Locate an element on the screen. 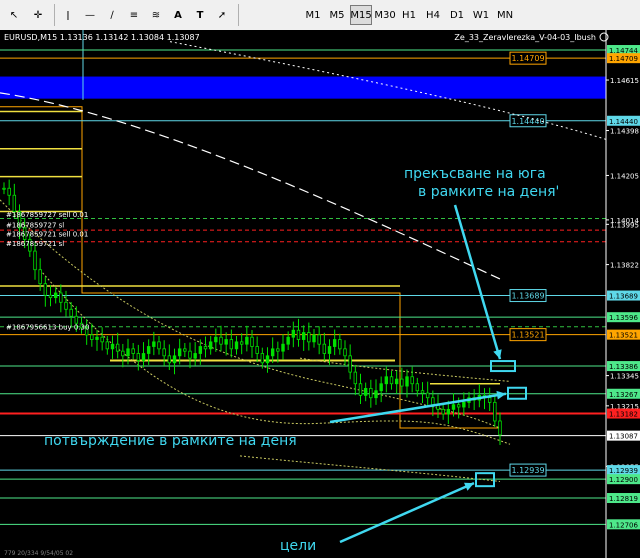 The width and height of the screenshot is (640, 558). order-label-0: #1867859727 sell 0.01 is located at coordinates (47, 215).